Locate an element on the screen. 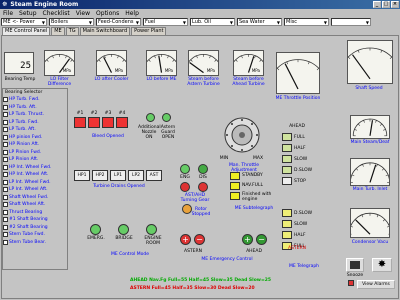 The width and height of the screenshot is (400, 300). bearing-item: LP Turb. Fwd. is located at coordinates (35, 123).